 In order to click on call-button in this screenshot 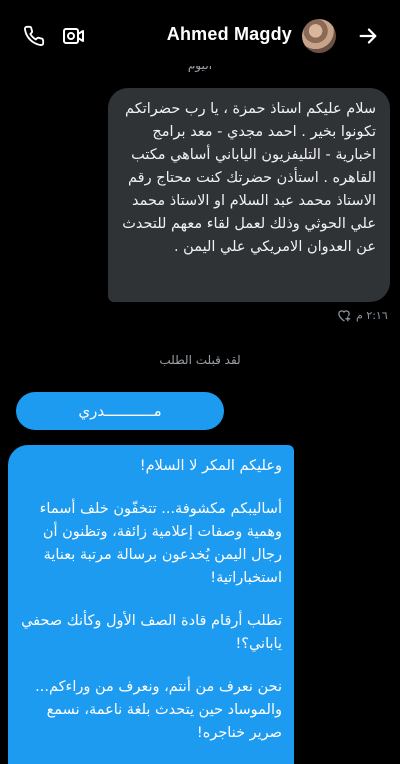, I will do `click(34, 36)`.